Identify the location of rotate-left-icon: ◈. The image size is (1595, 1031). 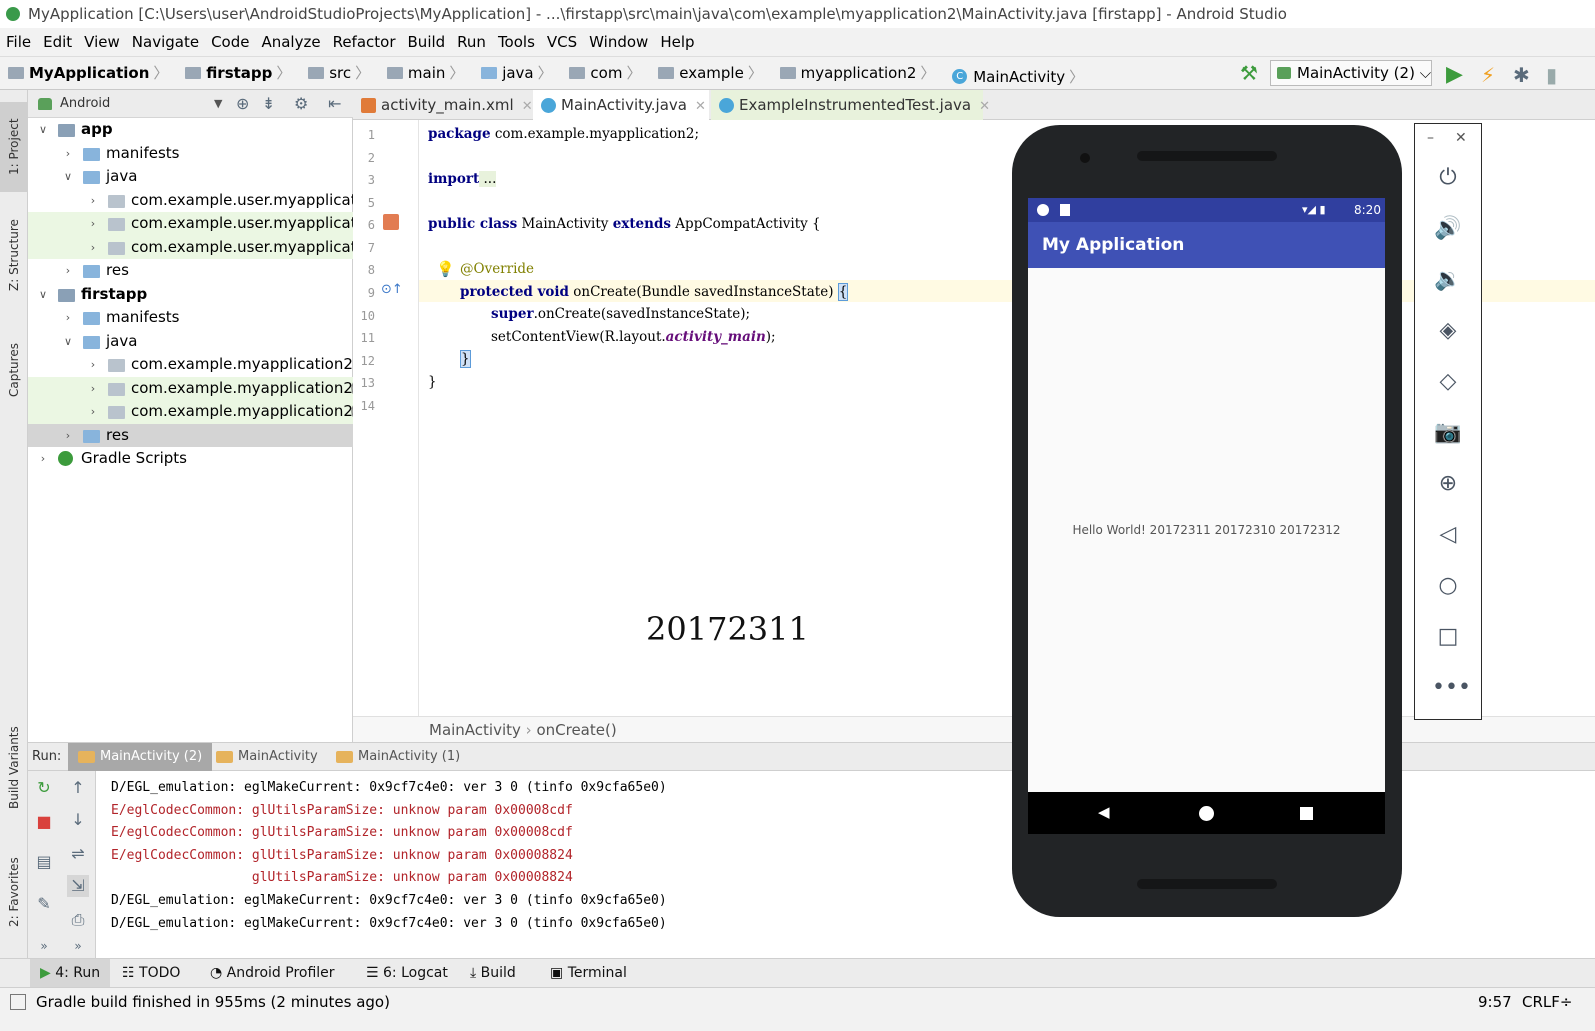
(1448, 331).